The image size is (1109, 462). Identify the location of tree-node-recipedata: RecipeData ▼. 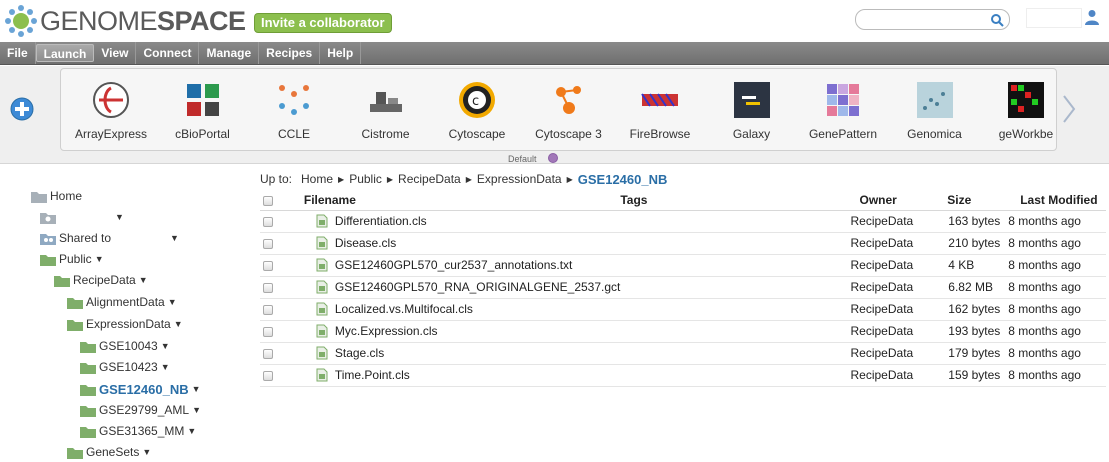
(101, 280).